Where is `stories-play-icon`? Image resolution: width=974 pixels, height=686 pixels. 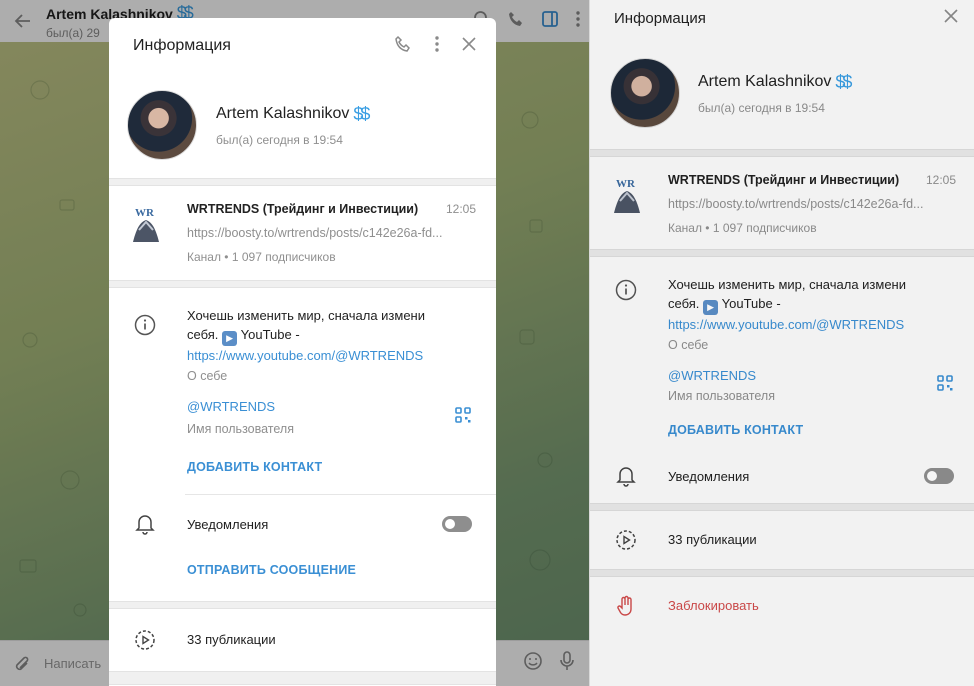
stories-play-icon is located at coordinates (145, 640).